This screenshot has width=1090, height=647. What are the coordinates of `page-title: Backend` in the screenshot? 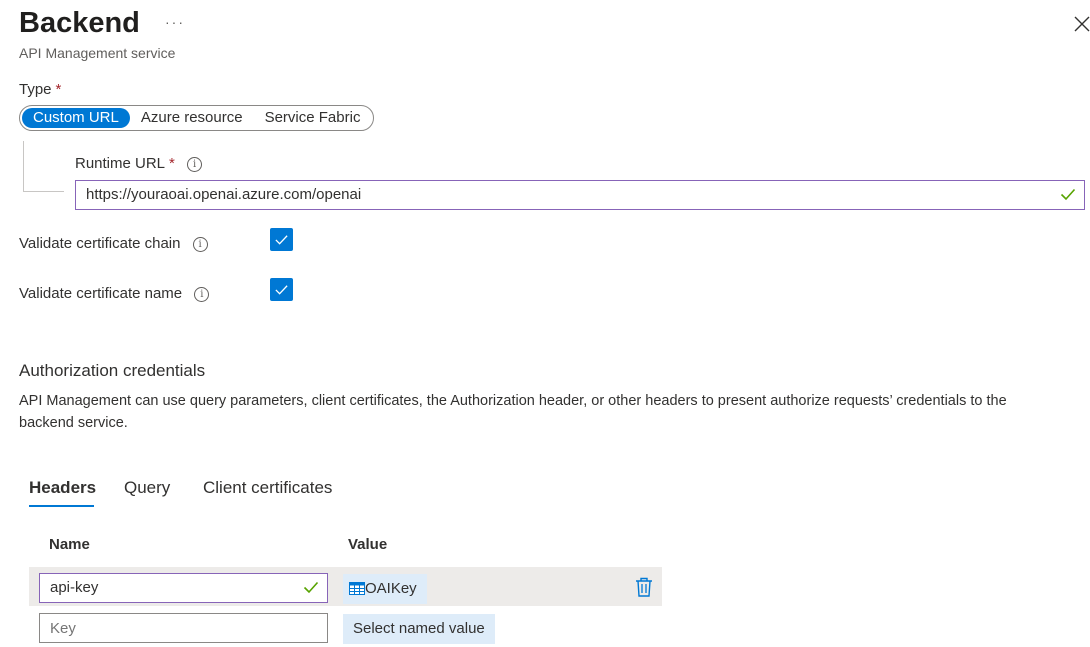 It's located at (79, 23).